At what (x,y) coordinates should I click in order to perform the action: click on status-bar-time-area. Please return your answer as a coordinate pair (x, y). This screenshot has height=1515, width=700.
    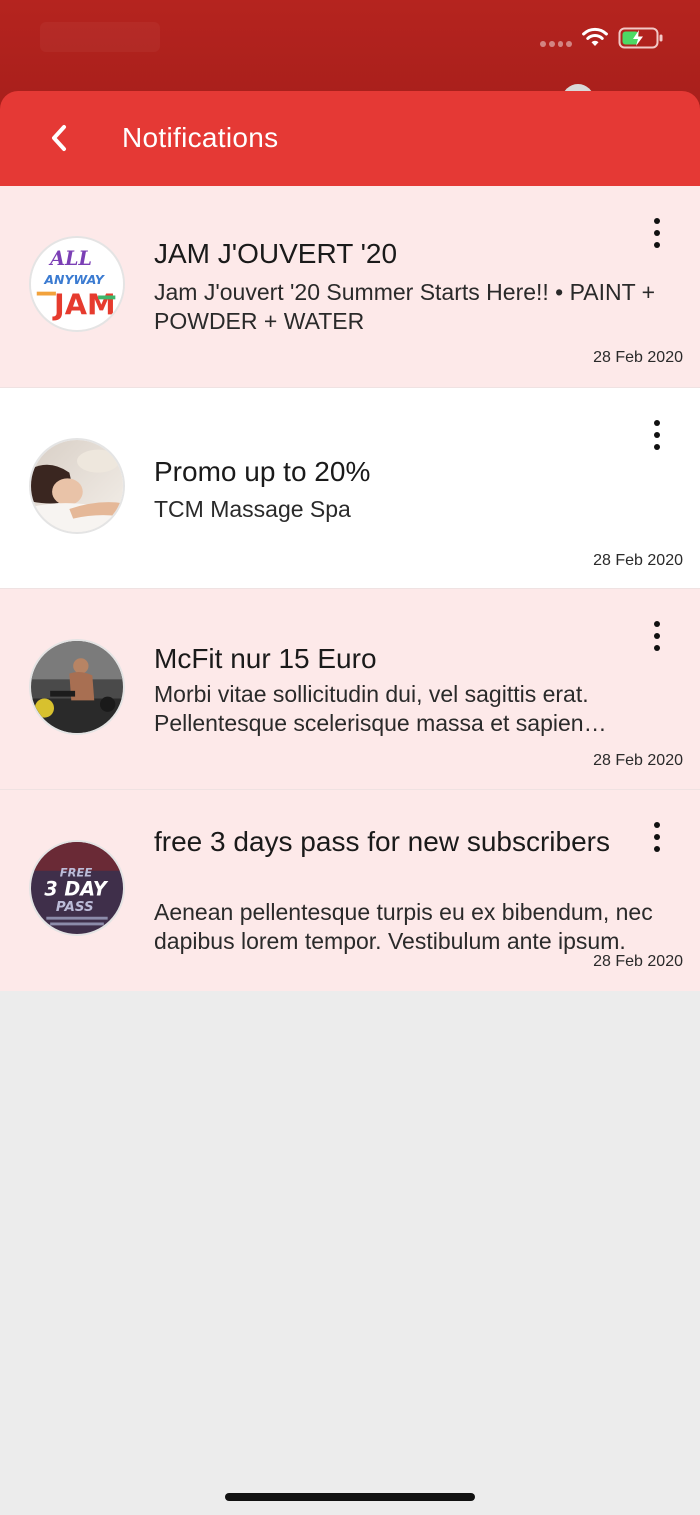
    Looking at the image, I should click on (100, 37).